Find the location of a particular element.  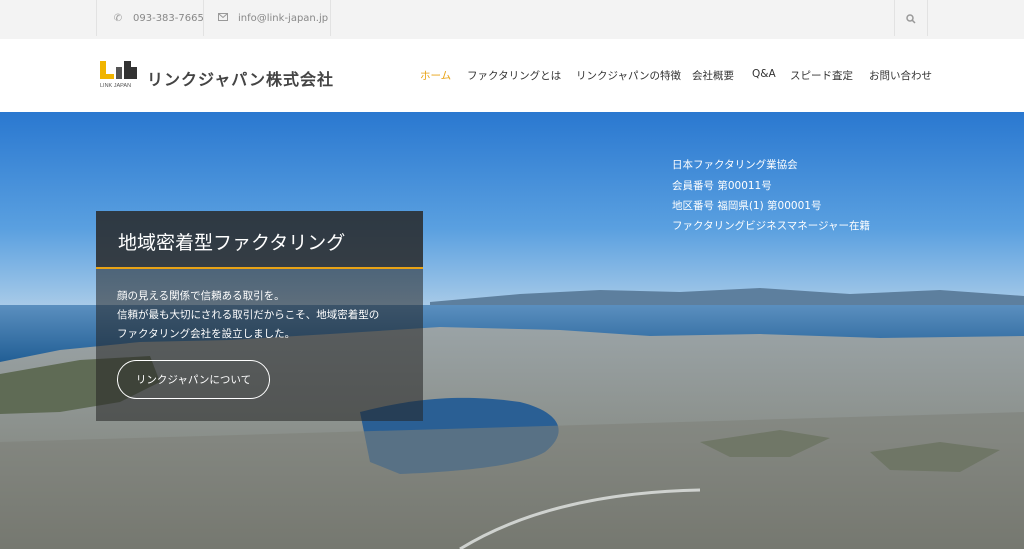

nav-company: 会社概要 is located at coordinates (713, 75).